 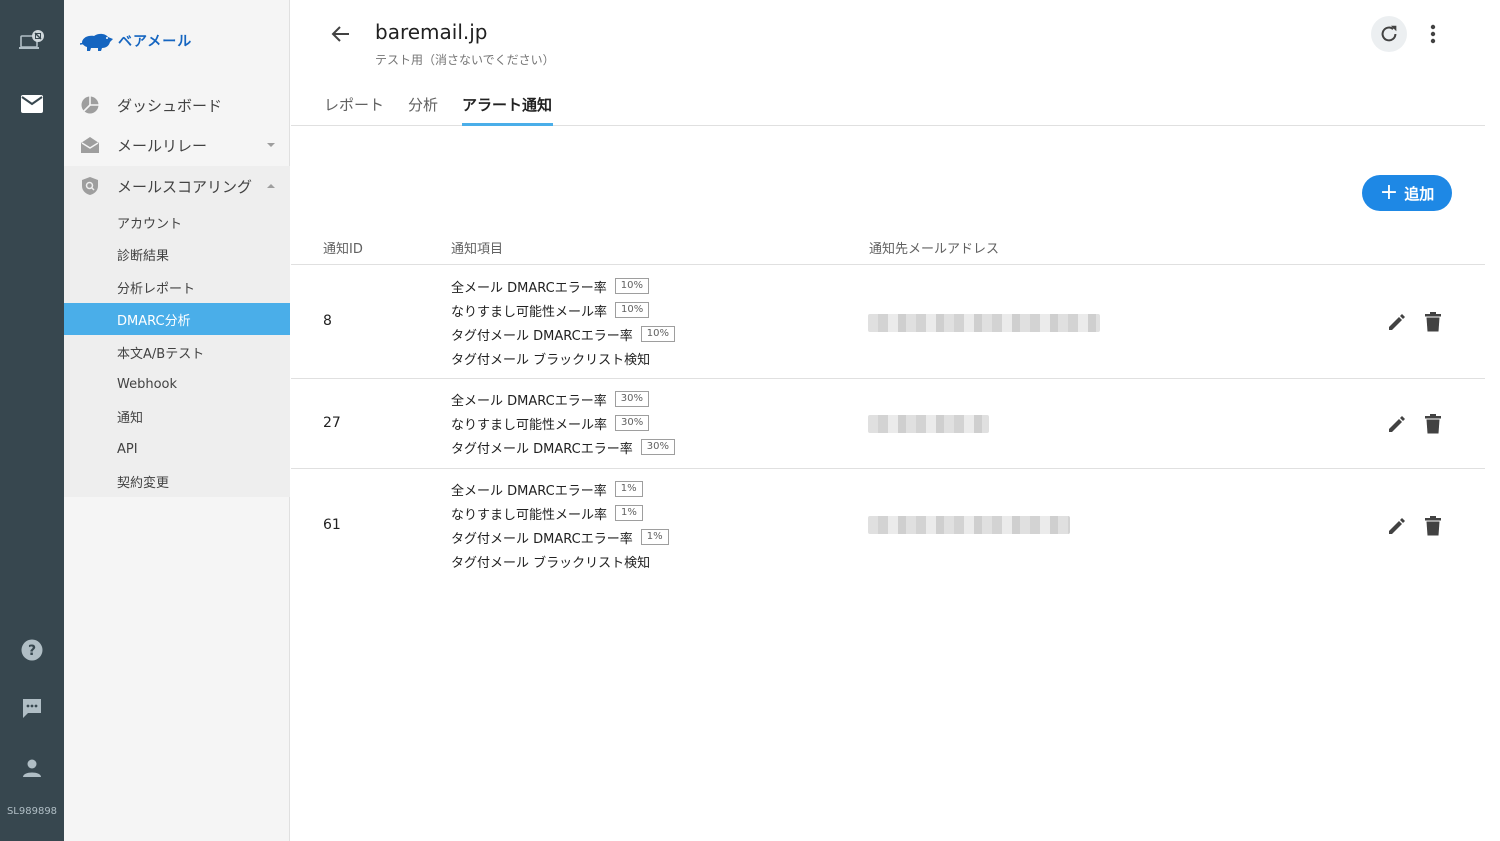 I want to click on tab-analysis: 分析, so click(x=423, y=104).